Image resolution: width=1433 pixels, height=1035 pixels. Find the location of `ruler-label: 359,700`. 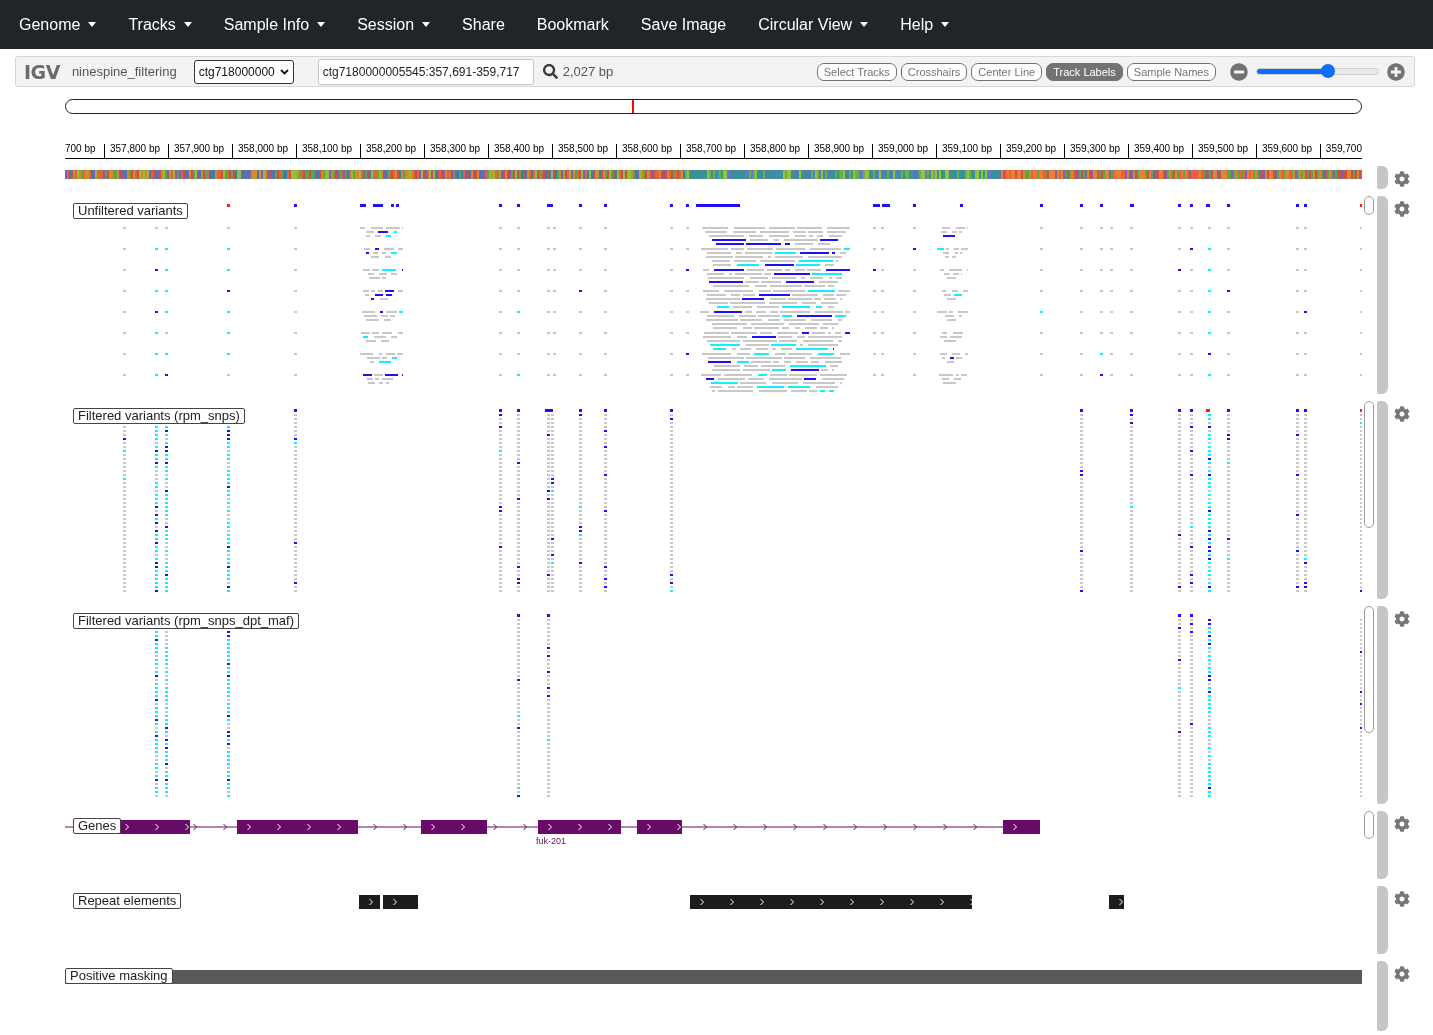

ruler-label: 359,700 is located at coordinates (1343, 148).